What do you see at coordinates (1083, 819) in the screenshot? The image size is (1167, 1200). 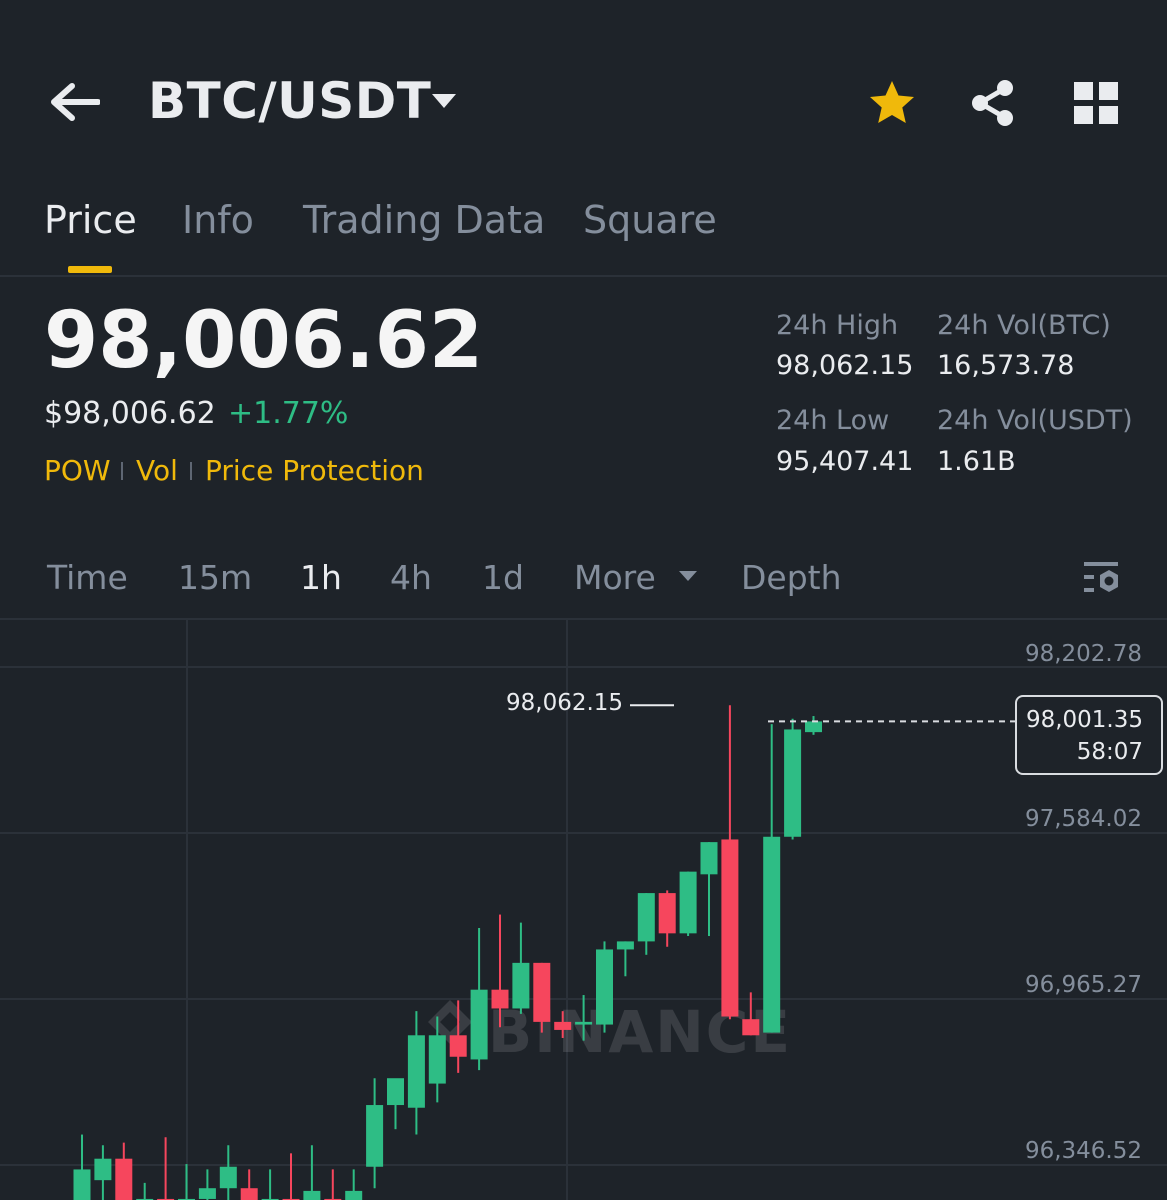 I see `axis-label: 97,584.02` at bounding box center [1083, 819].